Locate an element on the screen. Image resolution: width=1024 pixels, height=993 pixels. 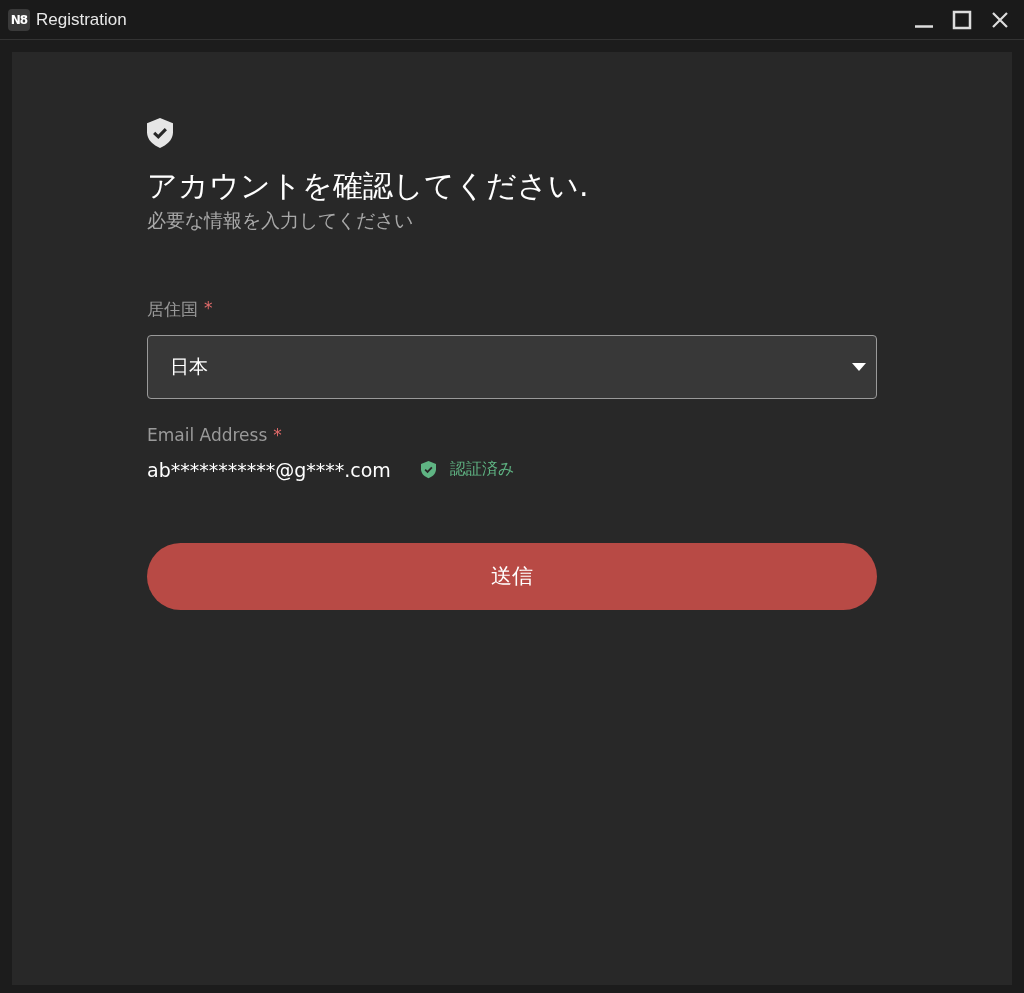
maximize-icon is located at coordinates (962, 19).